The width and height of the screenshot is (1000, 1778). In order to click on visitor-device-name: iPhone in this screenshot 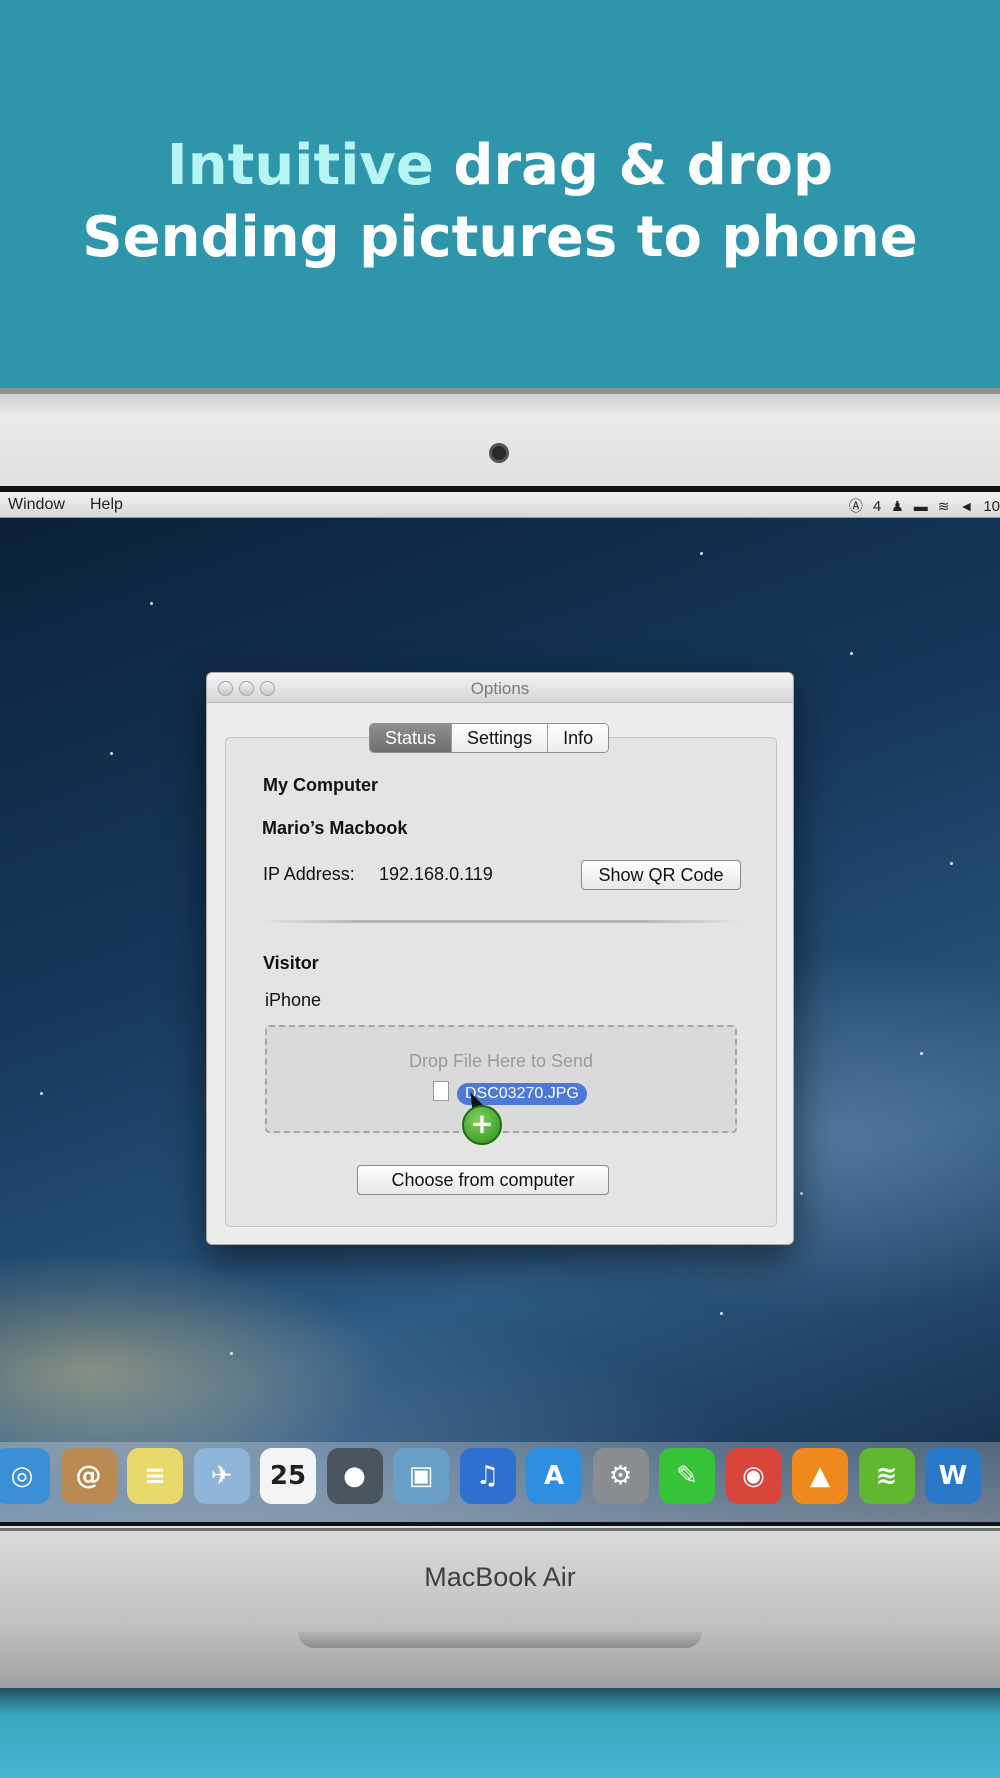, I will do `click(293, 1000)`.